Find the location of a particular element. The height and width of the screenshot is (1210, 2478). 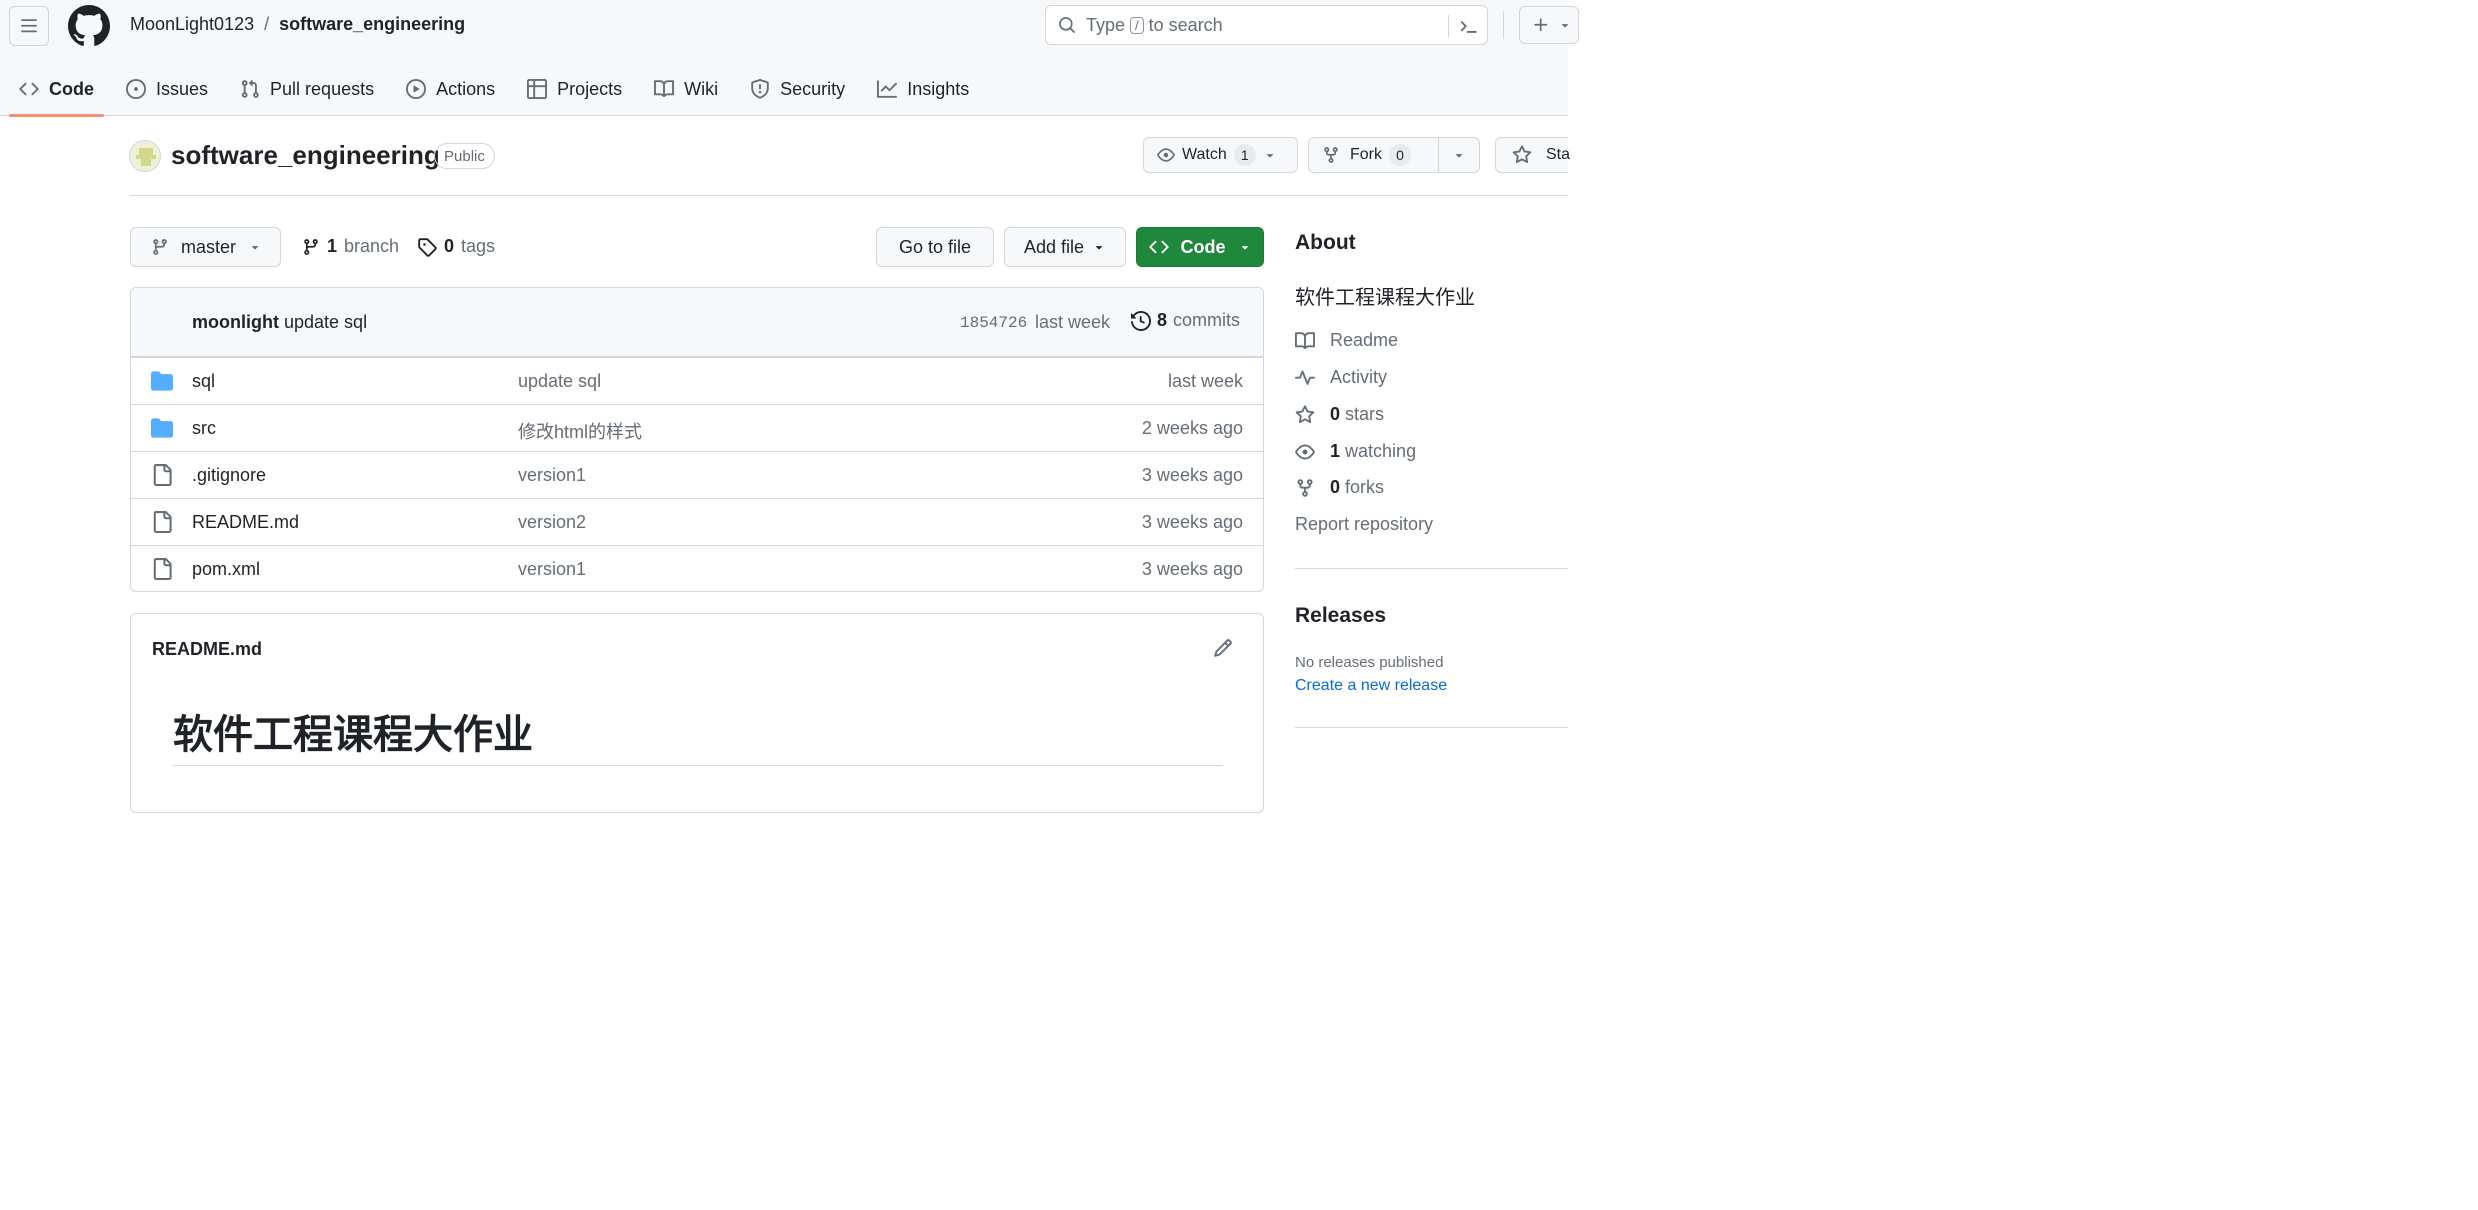

sidebar-readme-label: Readme is located at coordinates (1364, 340).